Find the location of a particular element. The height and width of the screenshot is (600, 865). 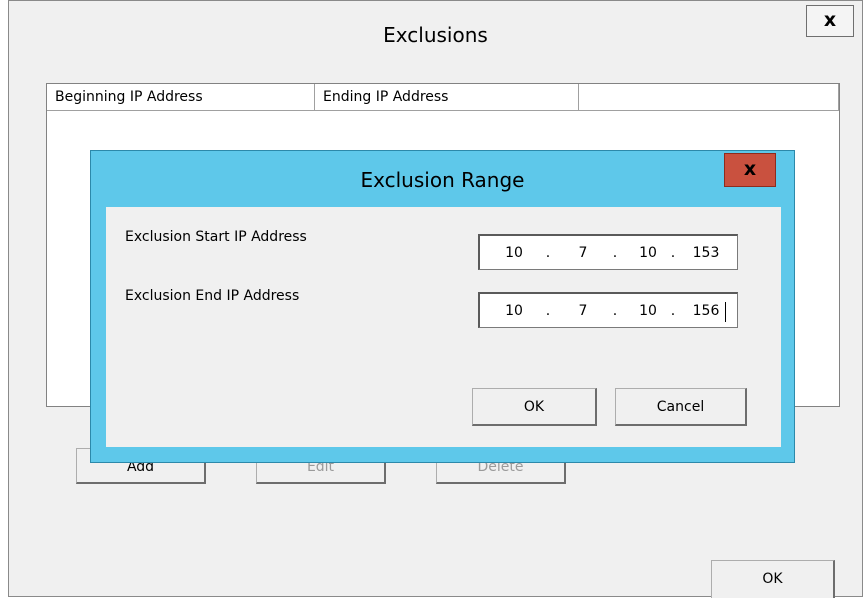

column-header-empty is located at coordinates (709, 97).